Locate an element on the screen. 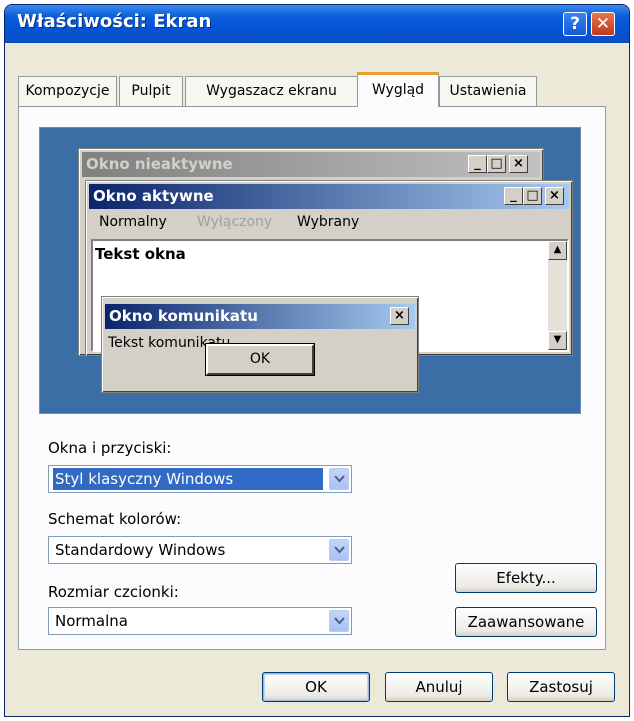 The height and width of the screenshot is (721, 634). window-title: Właściwości: Ekran is located at coordinates (114, 21).